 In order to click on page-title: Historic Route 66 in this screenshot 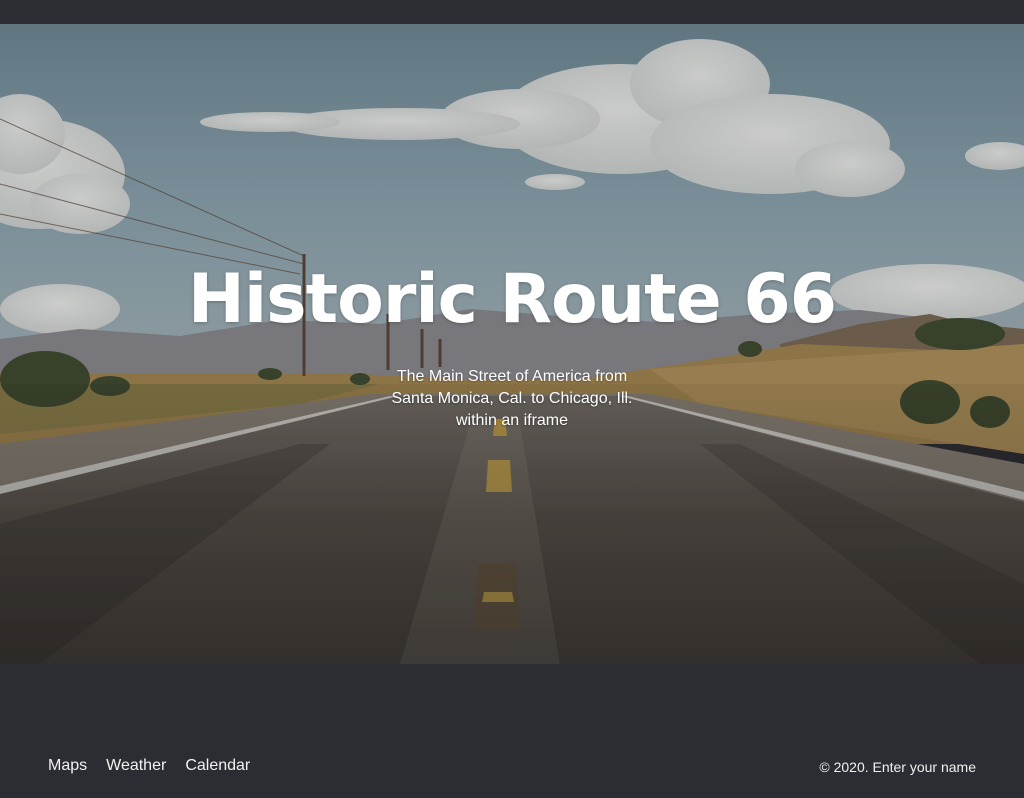, I will do `click(512, 299)`.